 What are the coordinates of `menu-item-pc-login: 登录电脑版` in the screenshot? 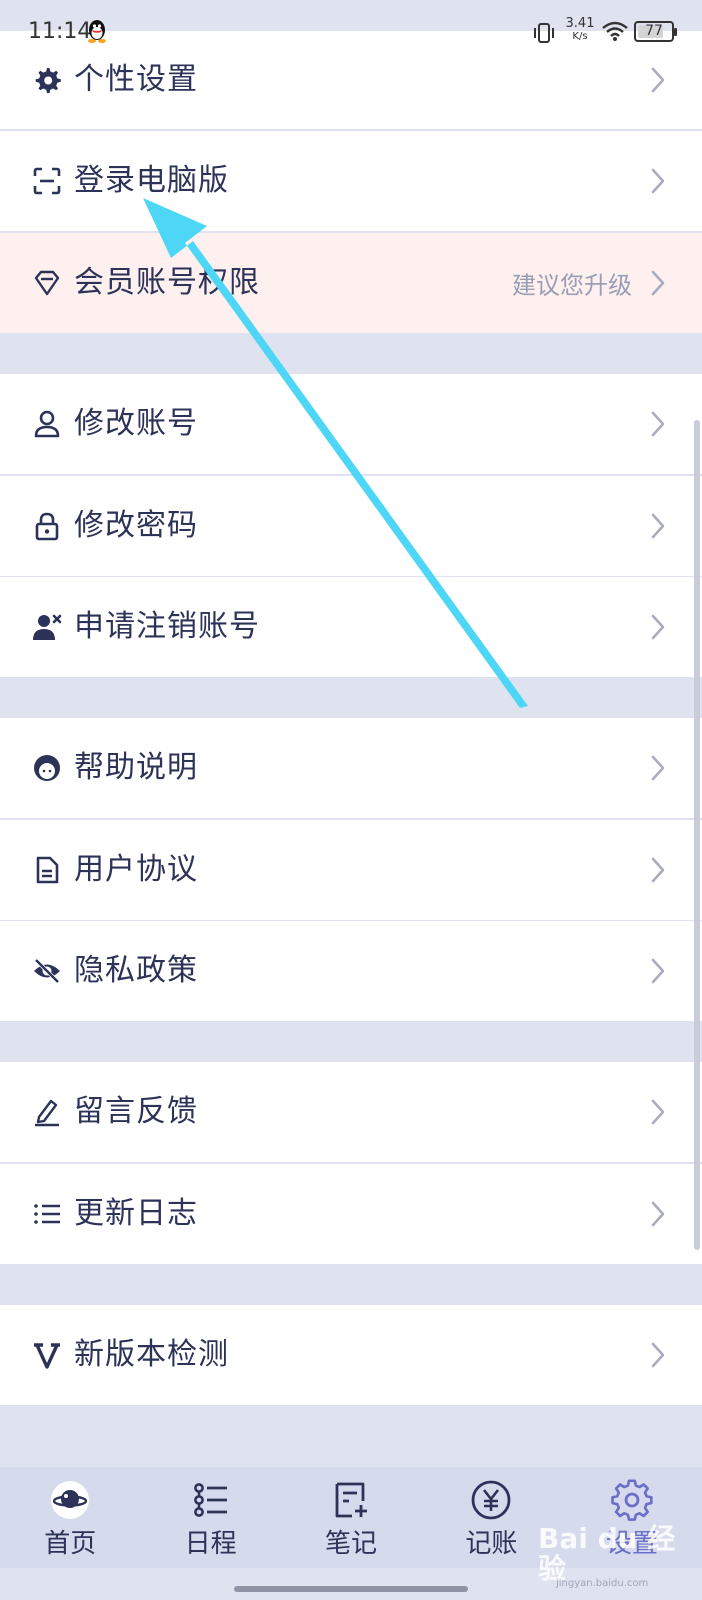 It's located at (351, 181).